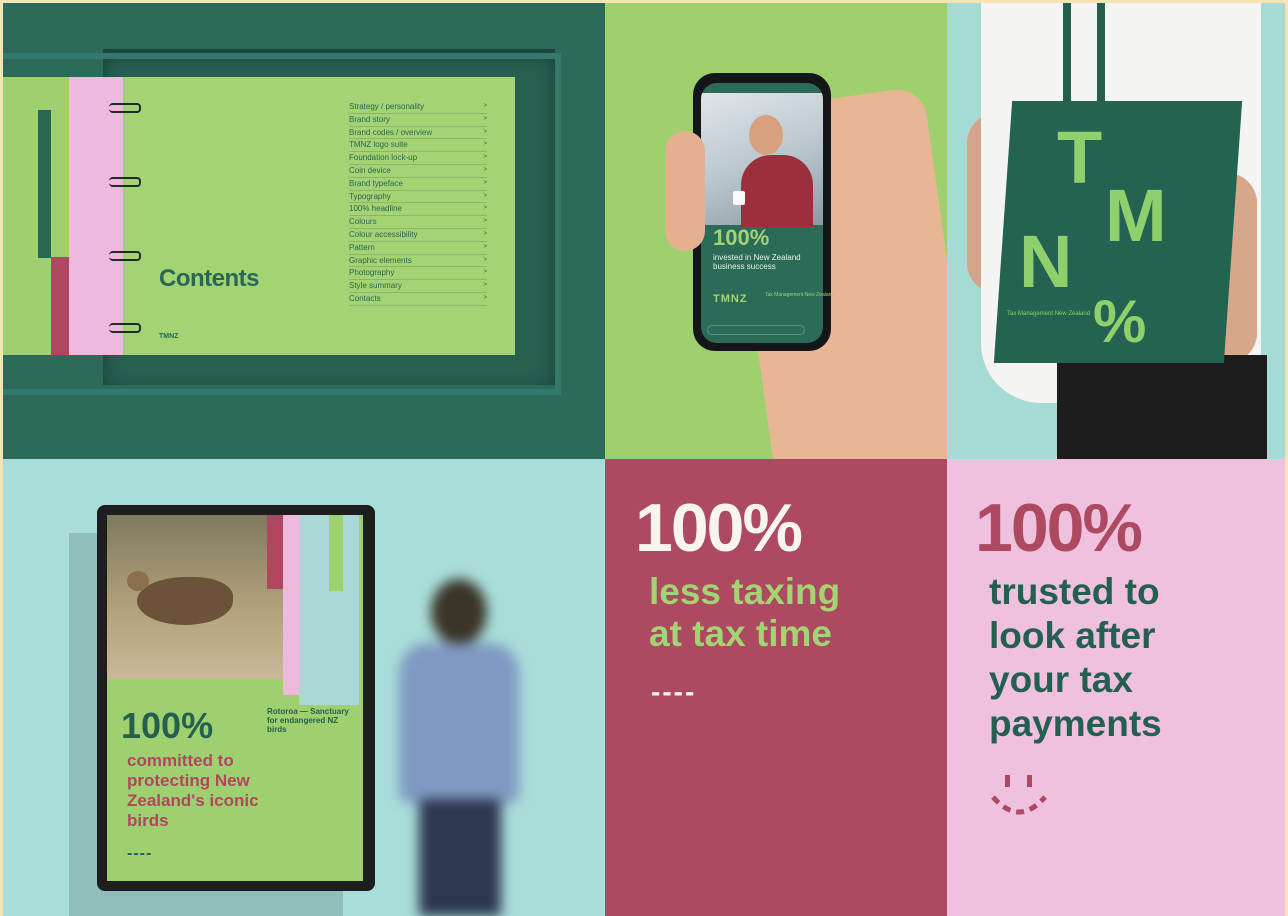  Describe the element at coordinates (1059, 528) in the screenshot. I see `pink-headline: 100%` at that location.